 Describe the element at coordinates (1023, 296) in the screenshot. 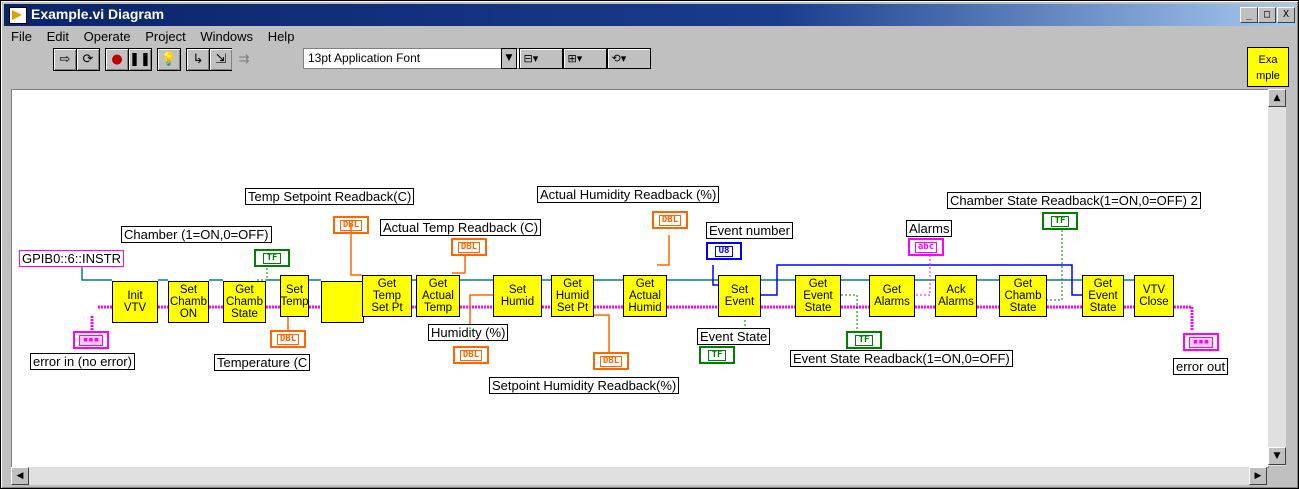

I see `get-chamb-state-2-node: Get Chamb State` at that location.